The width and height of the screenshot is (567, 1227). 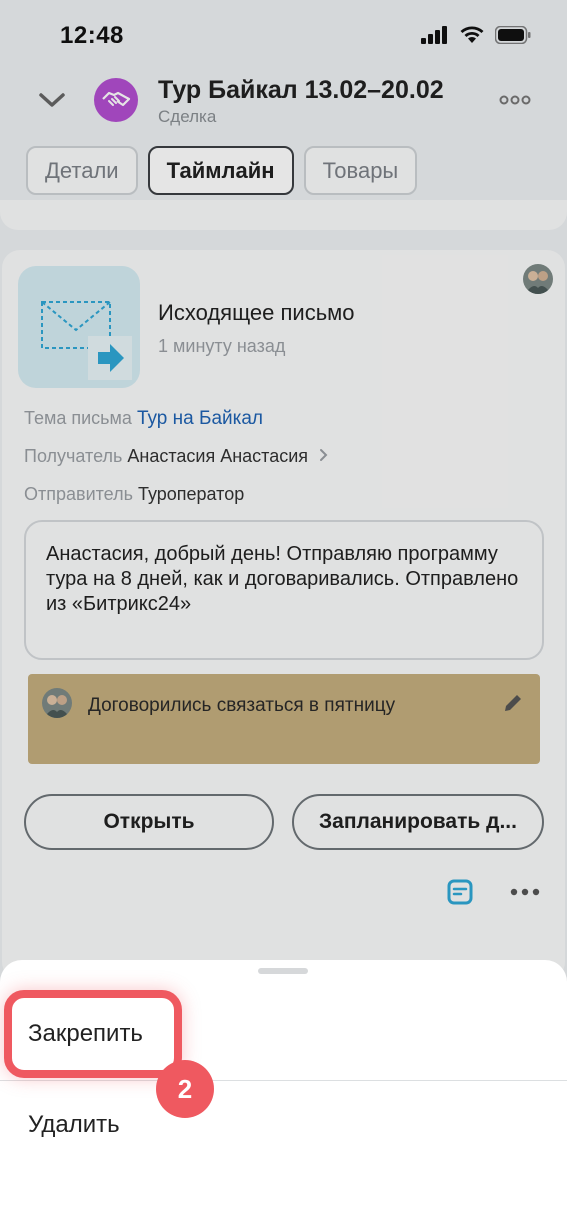 What do you see at coordinates (93, 1034) in the screenshot?
I see `menu-item-pin: Закрепить` at bounding box center [93, 1034].